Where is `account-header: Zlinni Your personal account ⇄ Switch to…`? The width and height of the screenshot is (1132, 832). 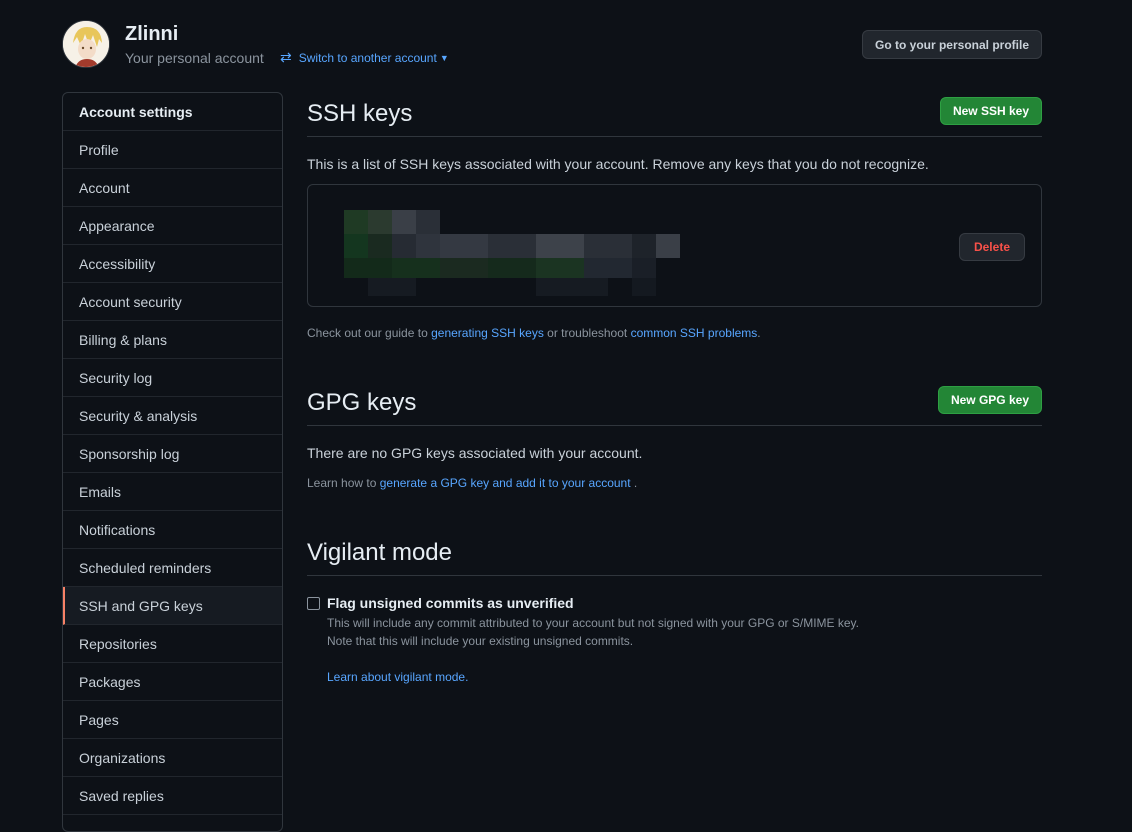 account-header: Zlinni Your personal account ⇄ Switch to… is located at coordinates (552, 45).